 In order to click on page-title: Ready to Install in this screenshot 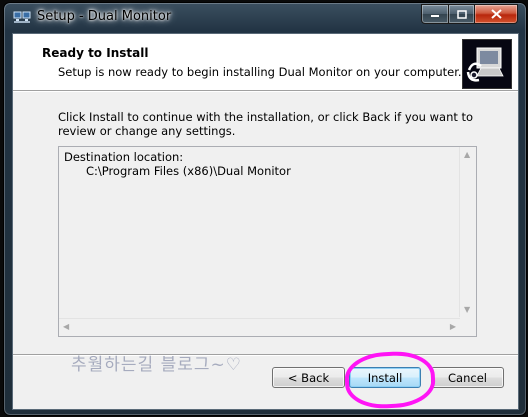, I will do `click(95, 53)`.